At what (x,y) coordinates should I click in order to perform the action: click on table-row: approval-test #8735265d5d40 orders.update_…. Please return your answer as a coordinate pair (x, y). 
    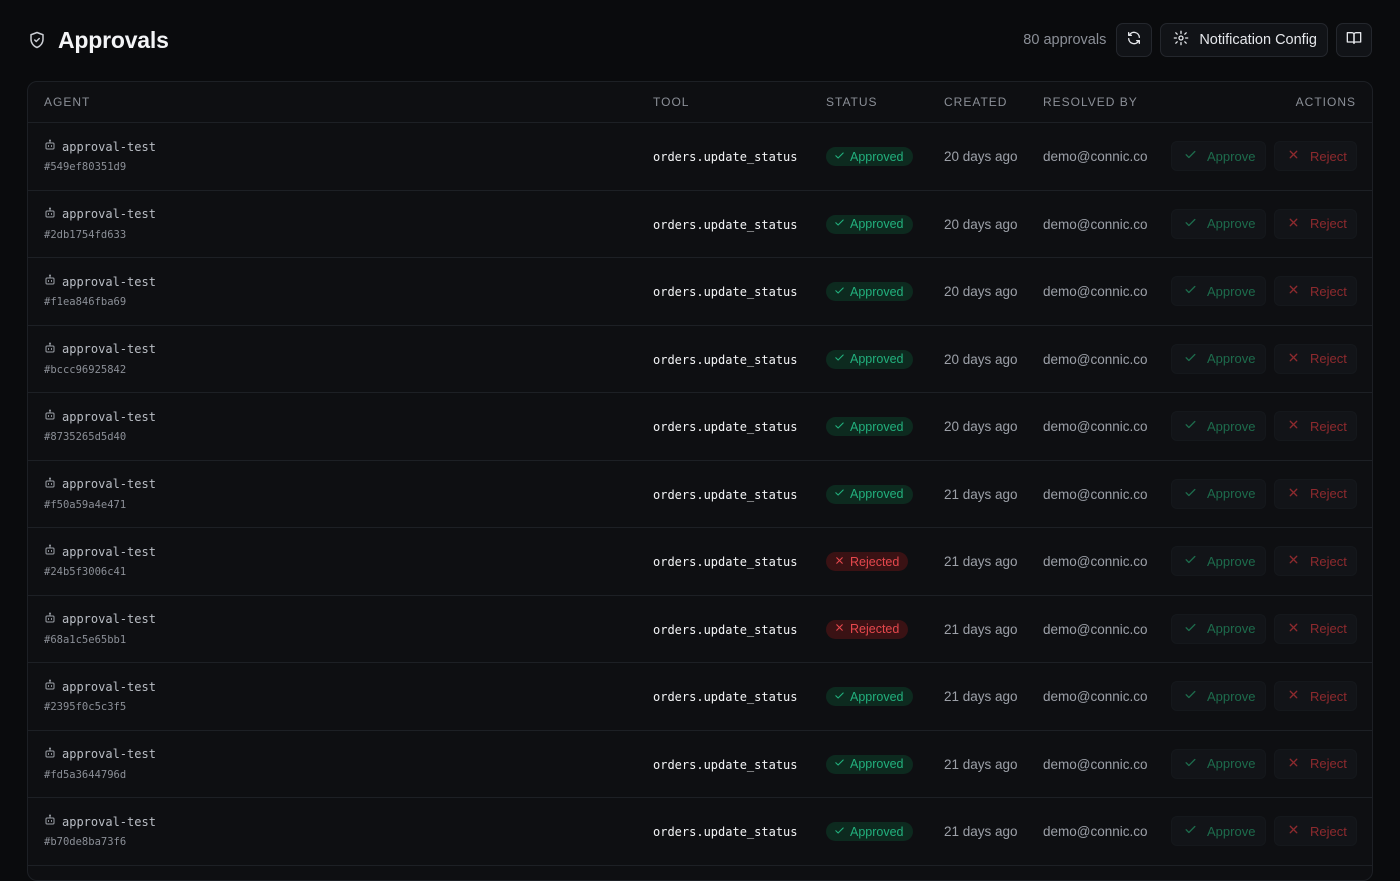
    Looking at the image, I should click on (700, 427).